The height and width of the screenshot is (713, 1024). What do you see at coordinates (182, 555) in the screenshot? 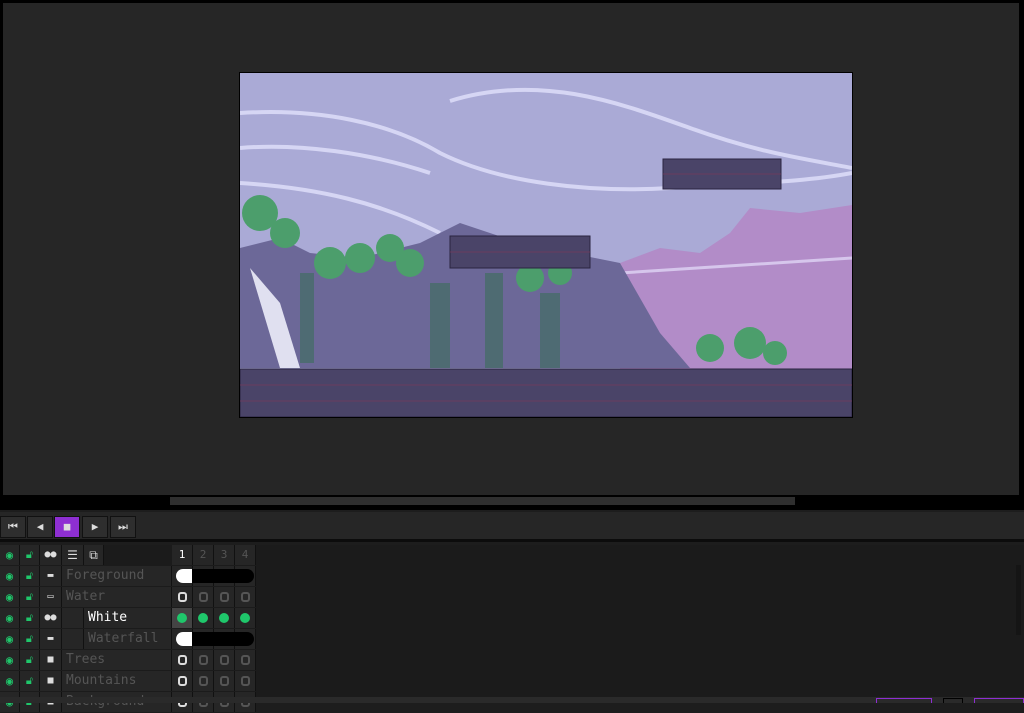
I see `frame-header-1: 1` at bounding box center [182, 555].